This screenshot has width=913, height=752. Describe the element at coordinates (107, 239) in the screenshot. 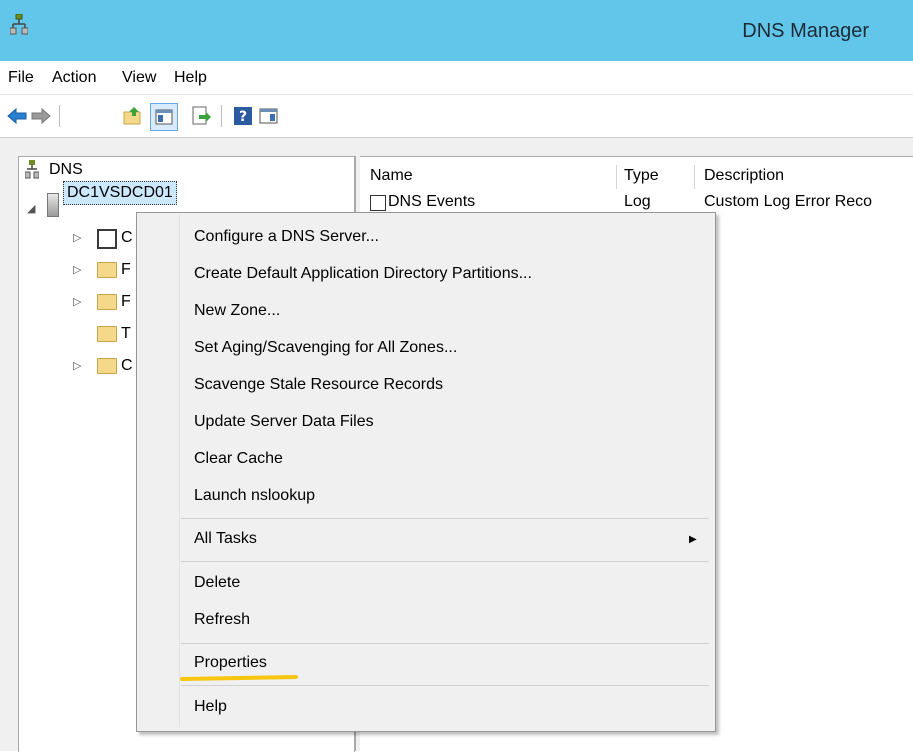

I see `global-logs-icon` at that location.